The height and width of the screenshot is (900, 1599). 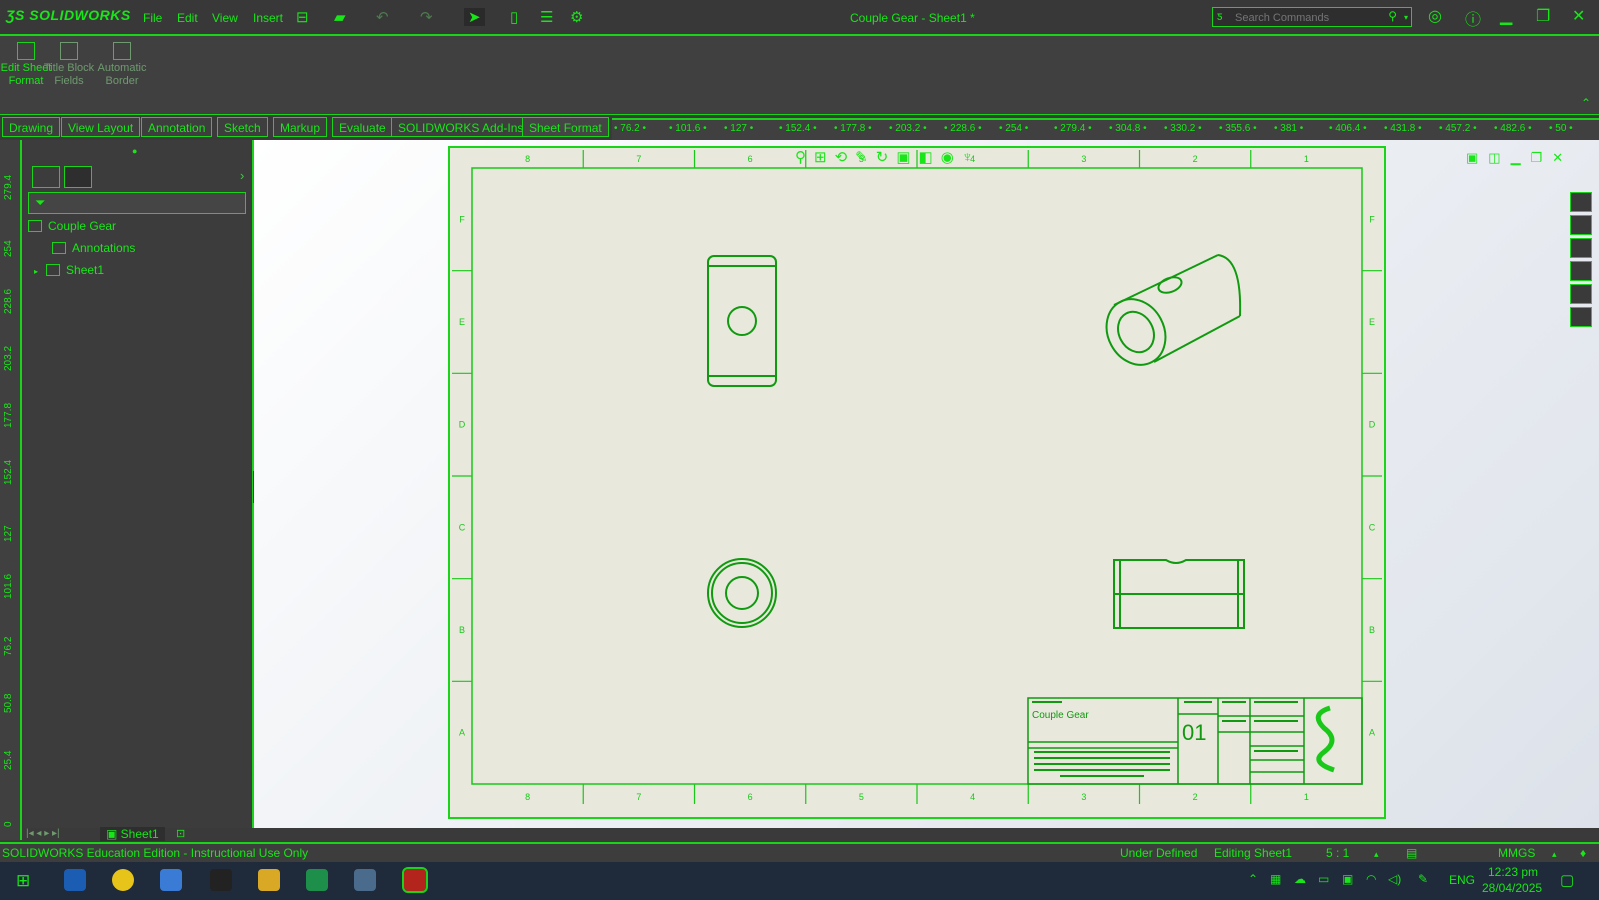 I want to click on tab-solidworks-add-ins: SOLIDWORKS Add-Ins, so click(x=461, y=127).